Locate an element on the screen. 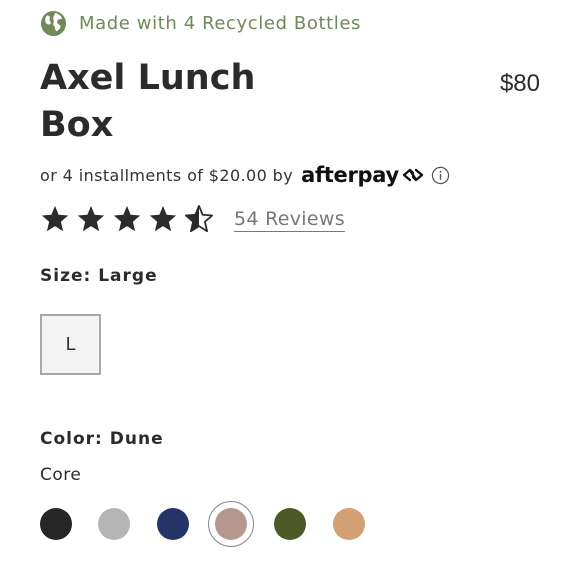 The image size is (580, 580). afterpay-wordmark: afterpay is located at coordinates (350, 175).